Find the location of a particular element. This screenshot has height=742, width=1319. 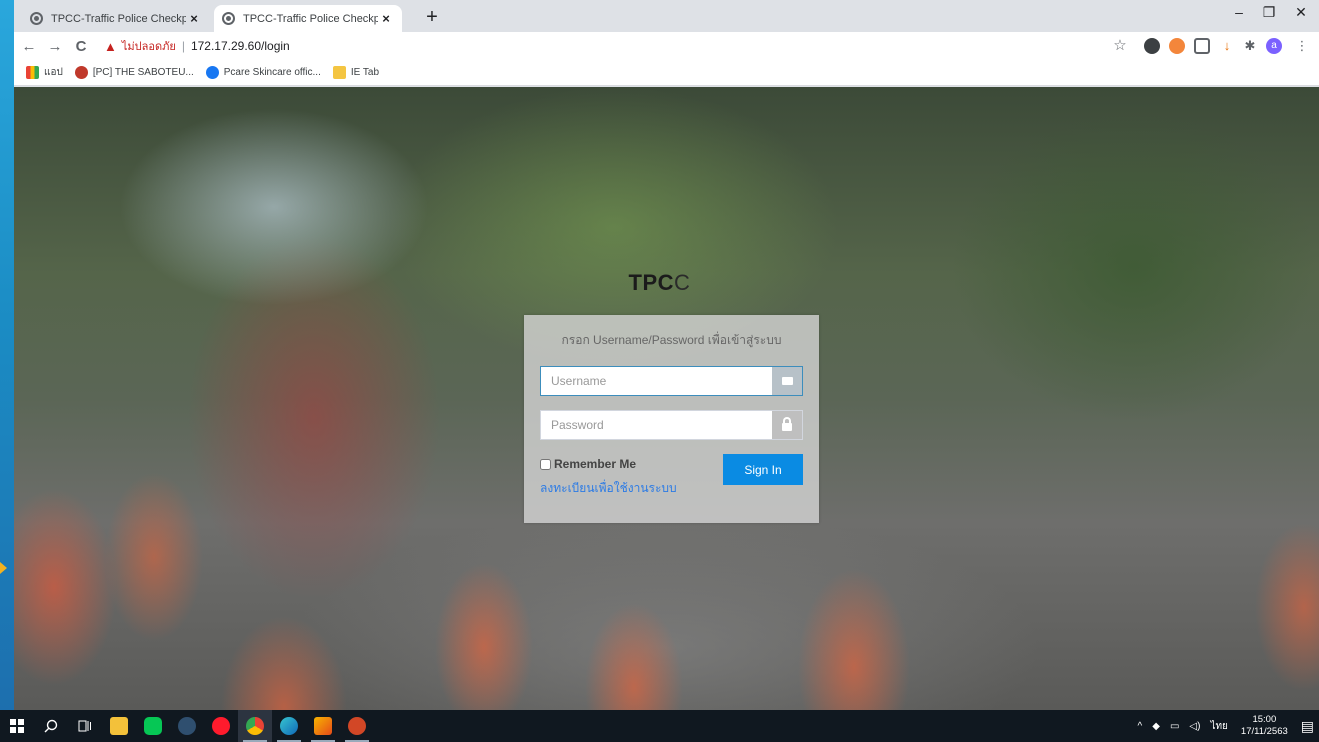

tab-inactive: TPCC-Traffic Police Checkpoint C × is located at coordinates (116, 18).